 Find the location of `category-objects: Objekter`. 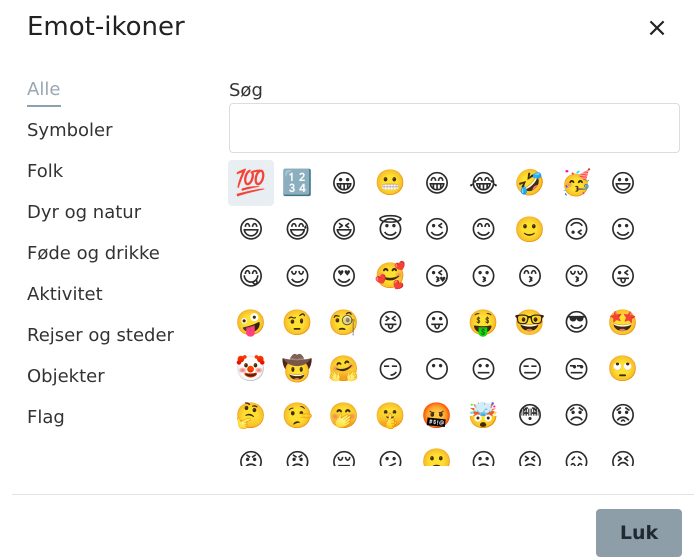

category-objects: Objekter is located at coordinates (122, 385).